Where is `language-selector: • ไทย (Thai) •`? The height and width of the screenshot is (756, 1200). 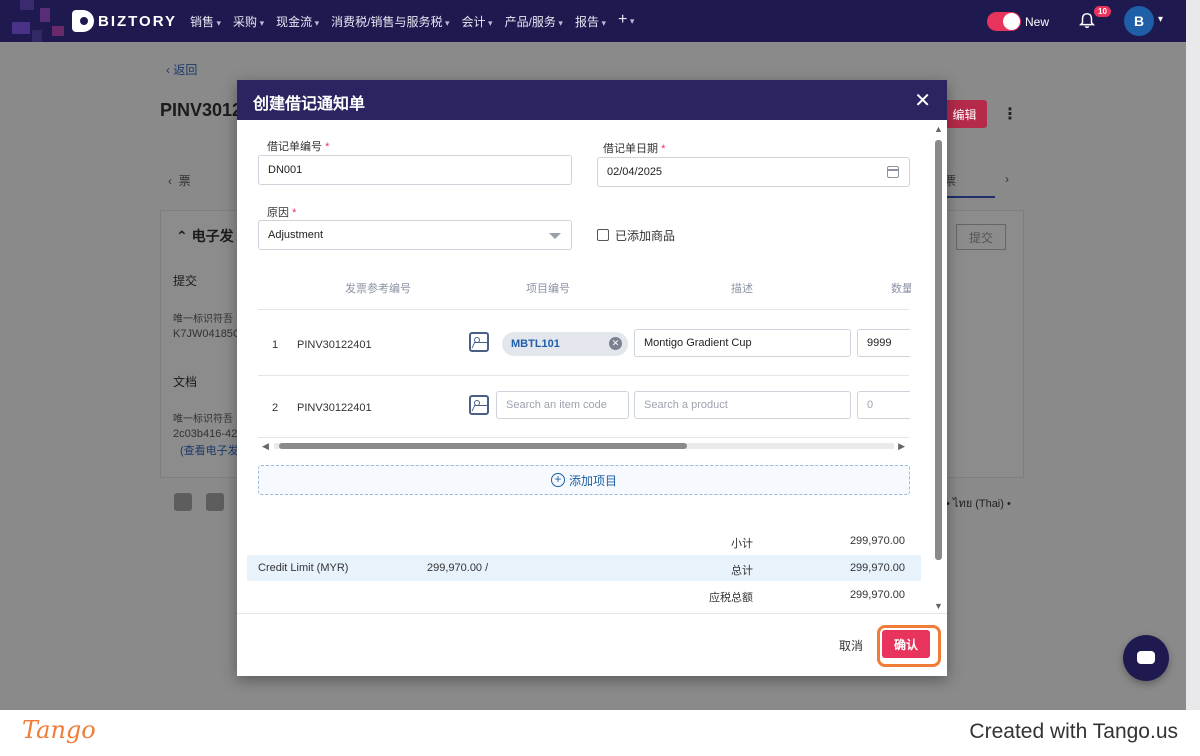 language-selector: • ไทย (Thai) • is located at coordinates (978, 503).